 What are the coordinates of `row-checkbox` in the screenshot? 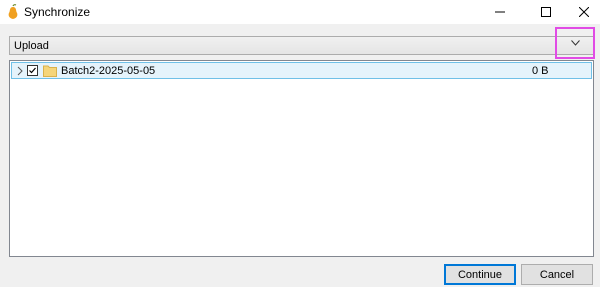 It's located at (32, 70).